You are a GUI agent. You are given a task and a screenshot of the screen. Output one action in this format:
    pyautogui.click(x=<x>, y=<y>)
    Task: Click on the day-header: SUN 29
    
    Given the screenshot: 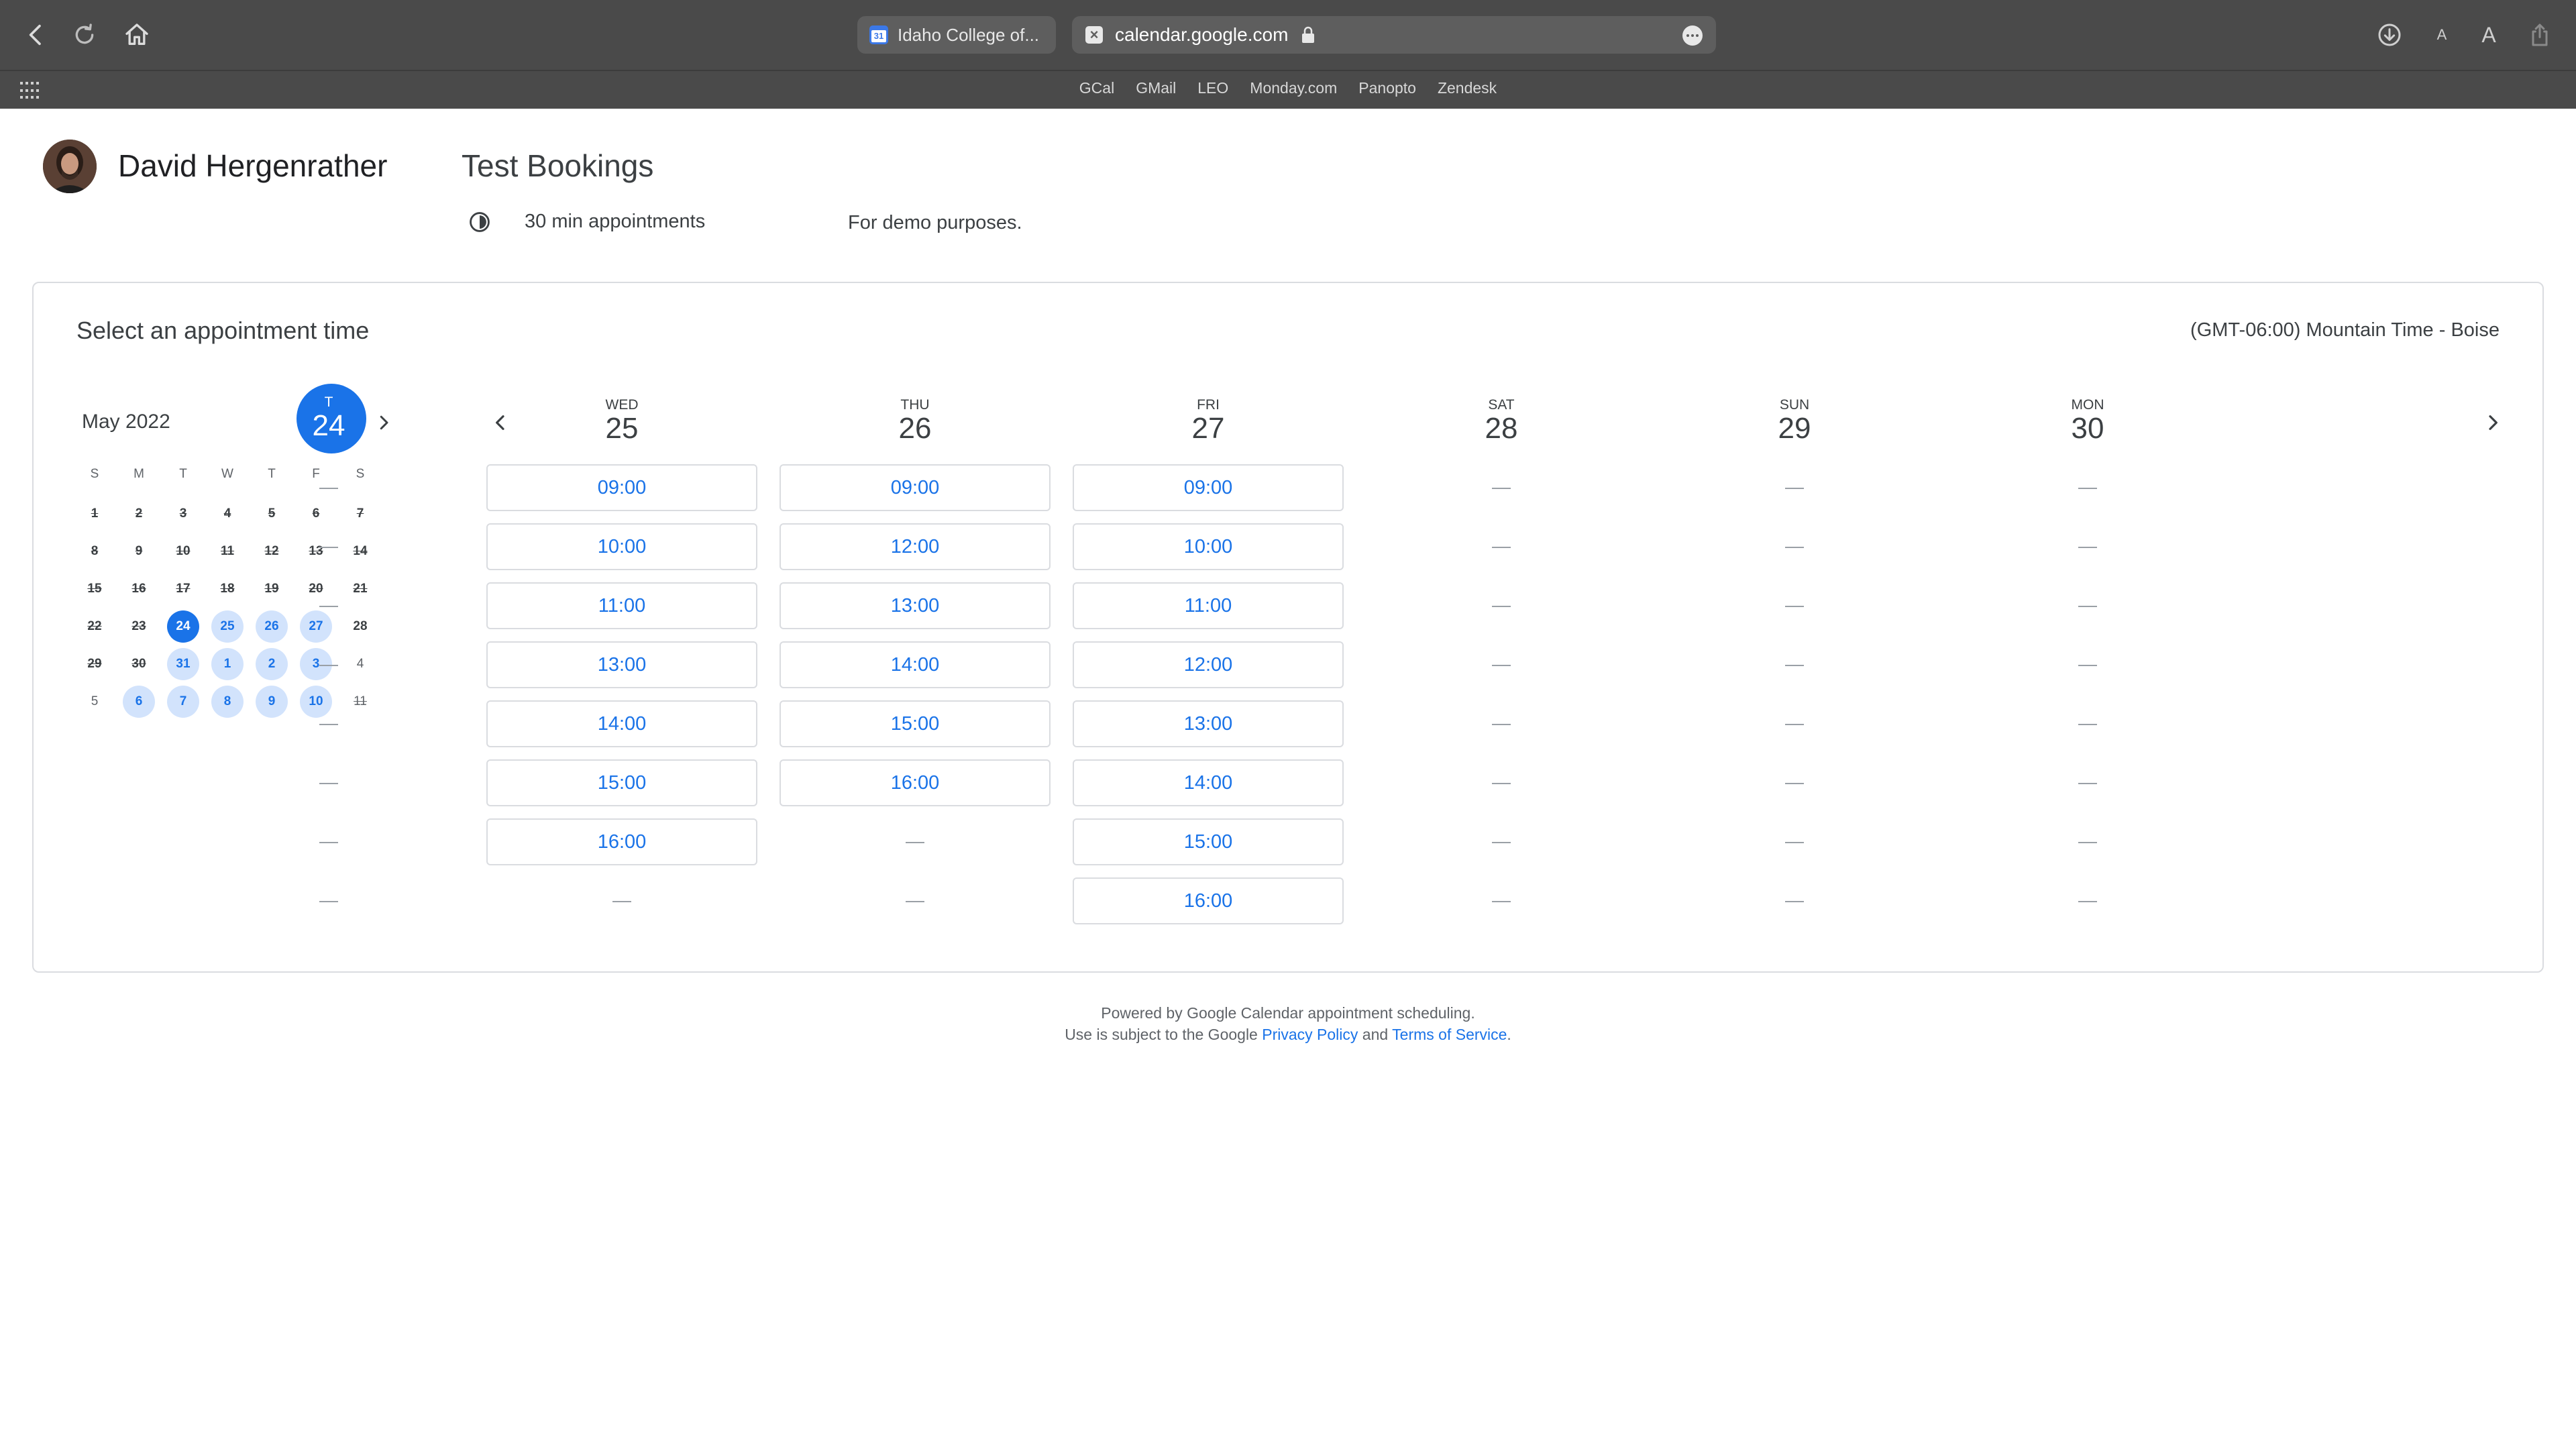 What is the action you would take?
    pyautogui.click(x=1794, y=421)
    